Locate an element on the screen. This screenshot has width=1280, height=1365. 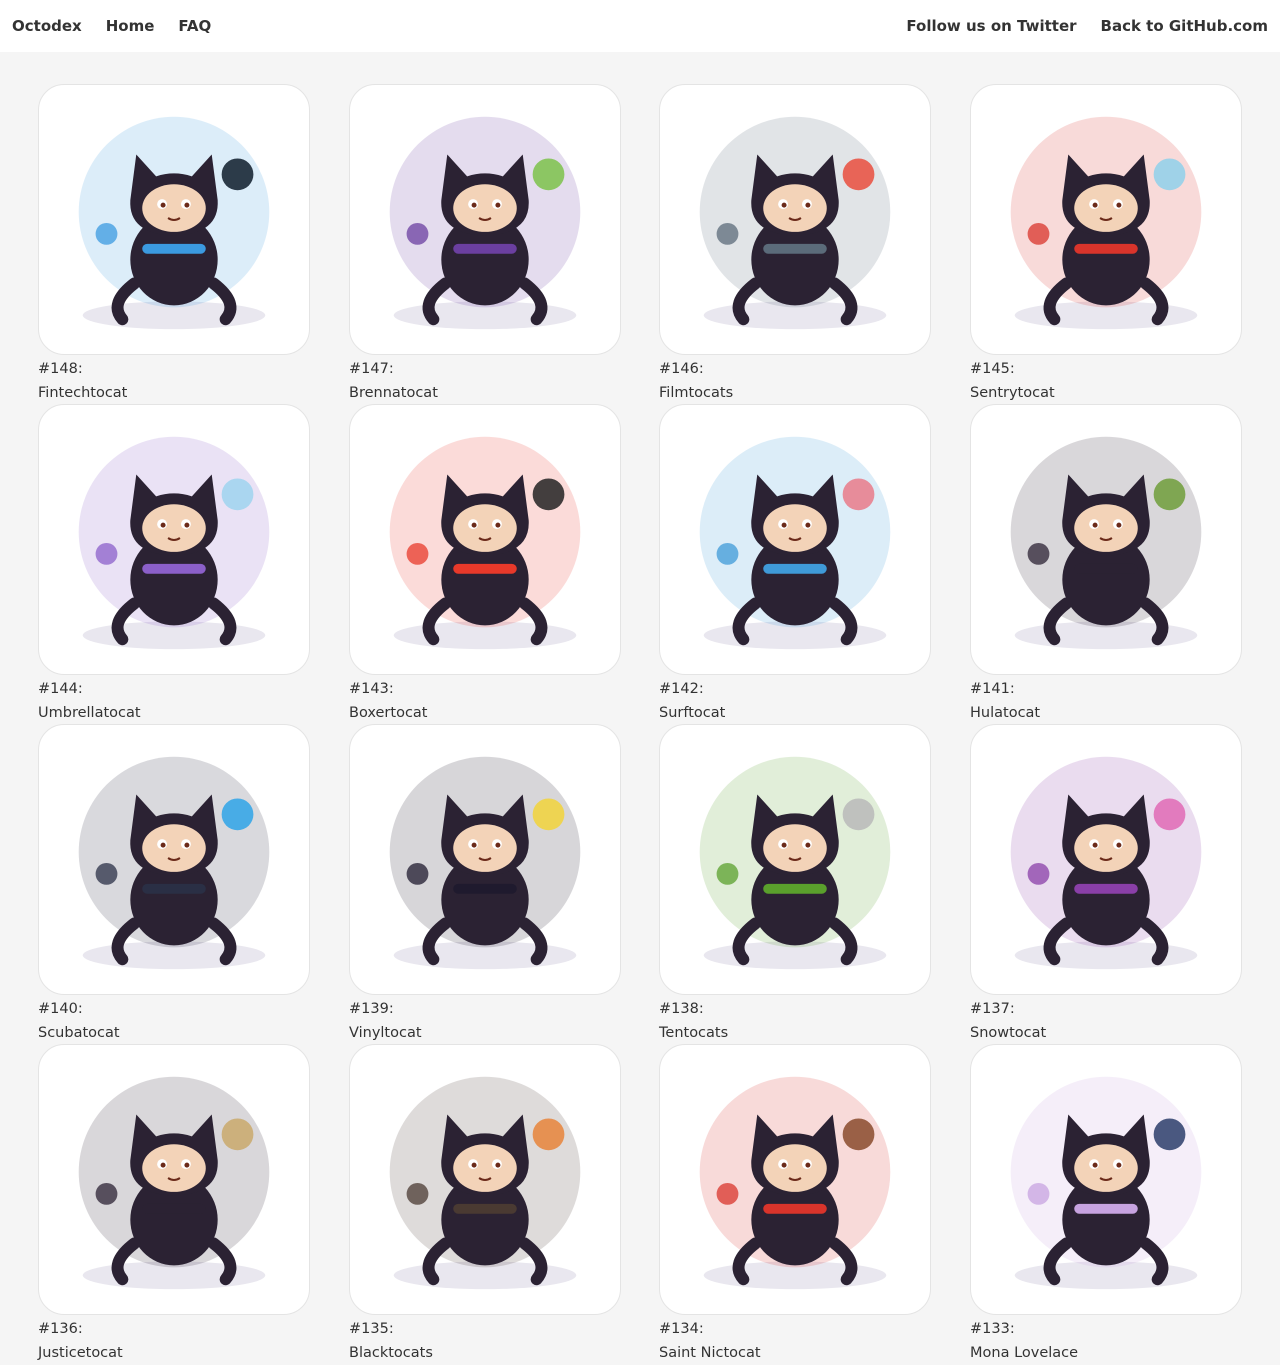
octocat-number: #146: is located at coordinates (681, 369).